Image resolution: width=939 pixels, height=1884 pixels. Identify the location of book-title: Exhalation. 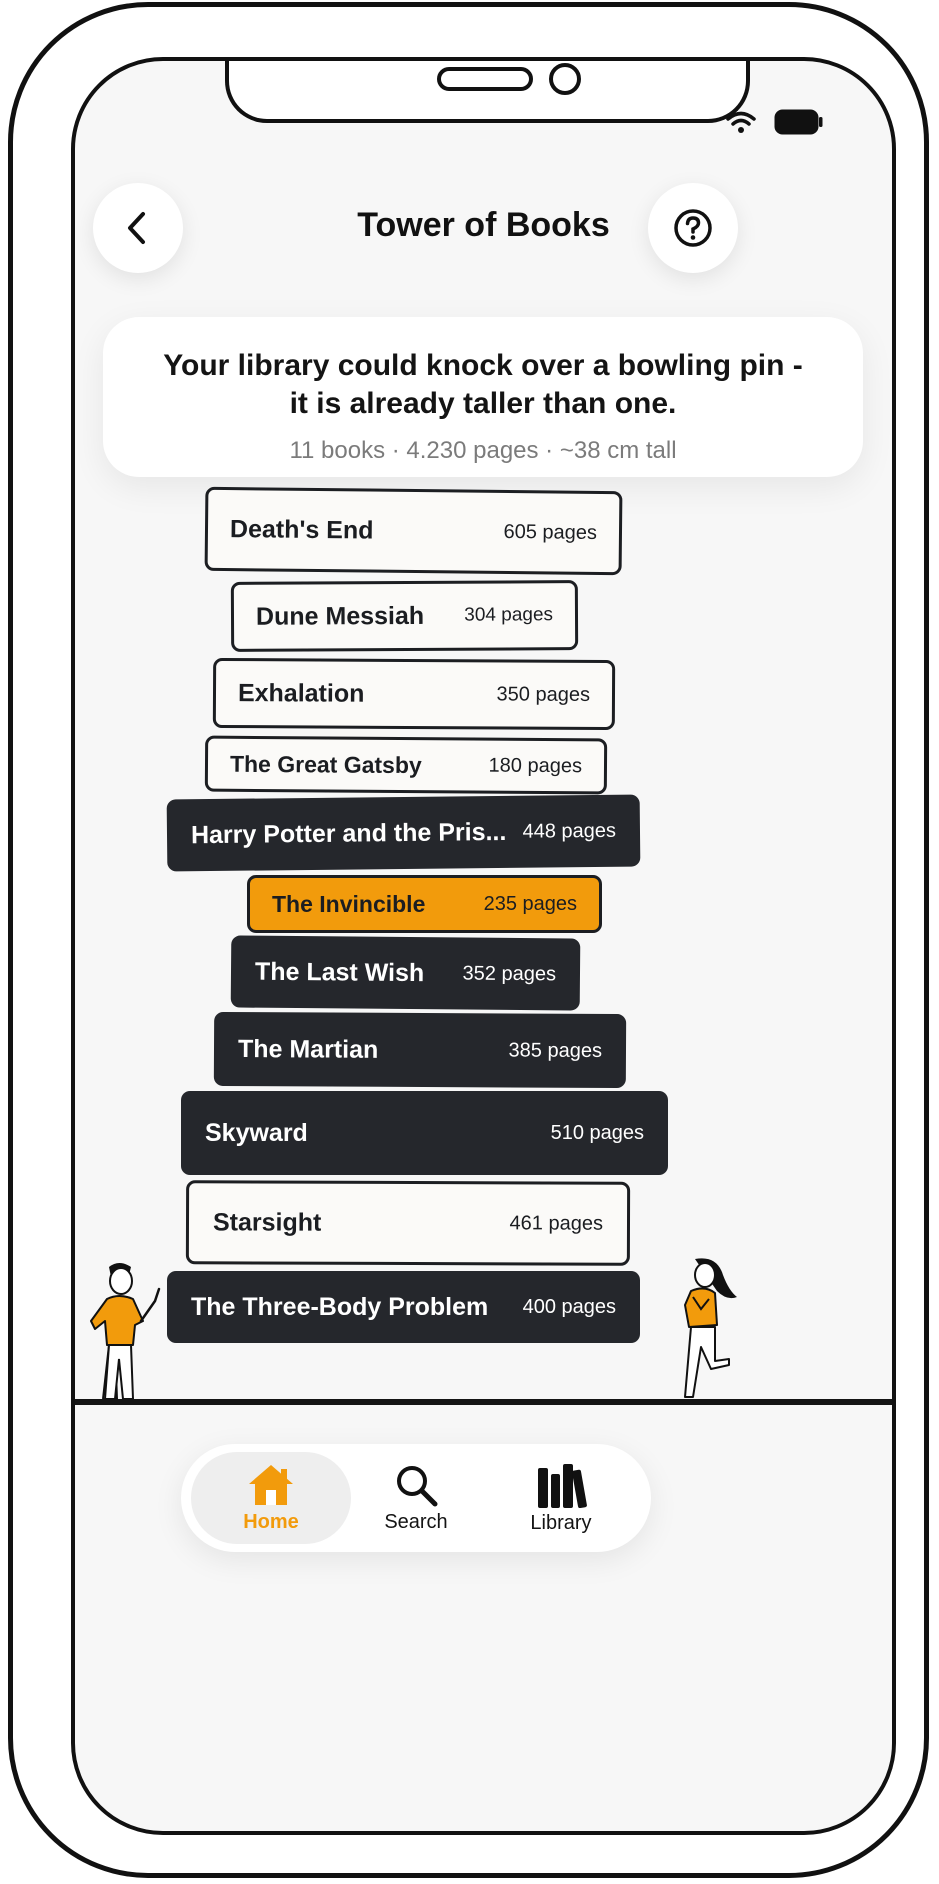
(301, 693).